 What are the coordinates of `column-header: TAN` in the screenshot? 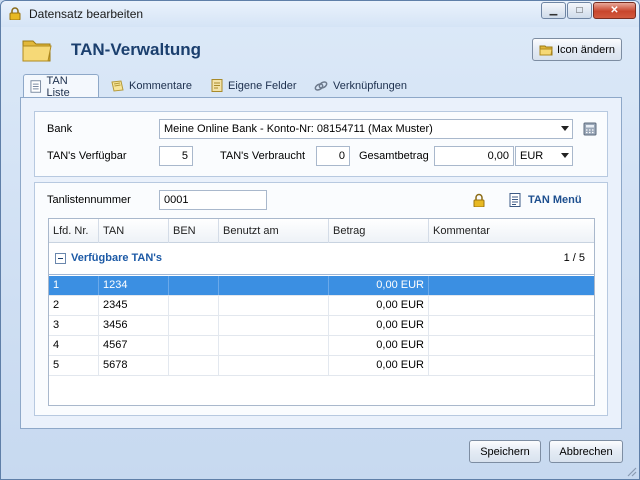 It's located at (134, 231).